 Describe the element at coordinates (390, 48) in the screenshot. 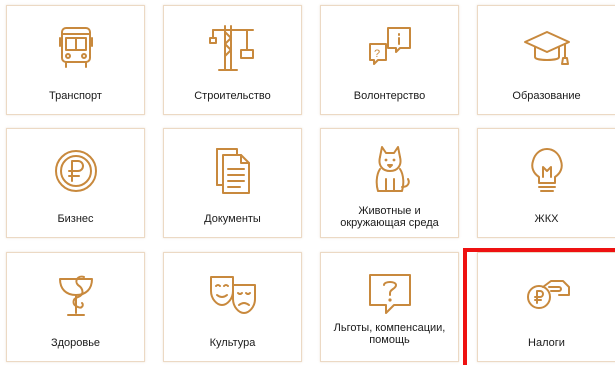

I see `speech-bubbles-info-icon: ?` at that location.